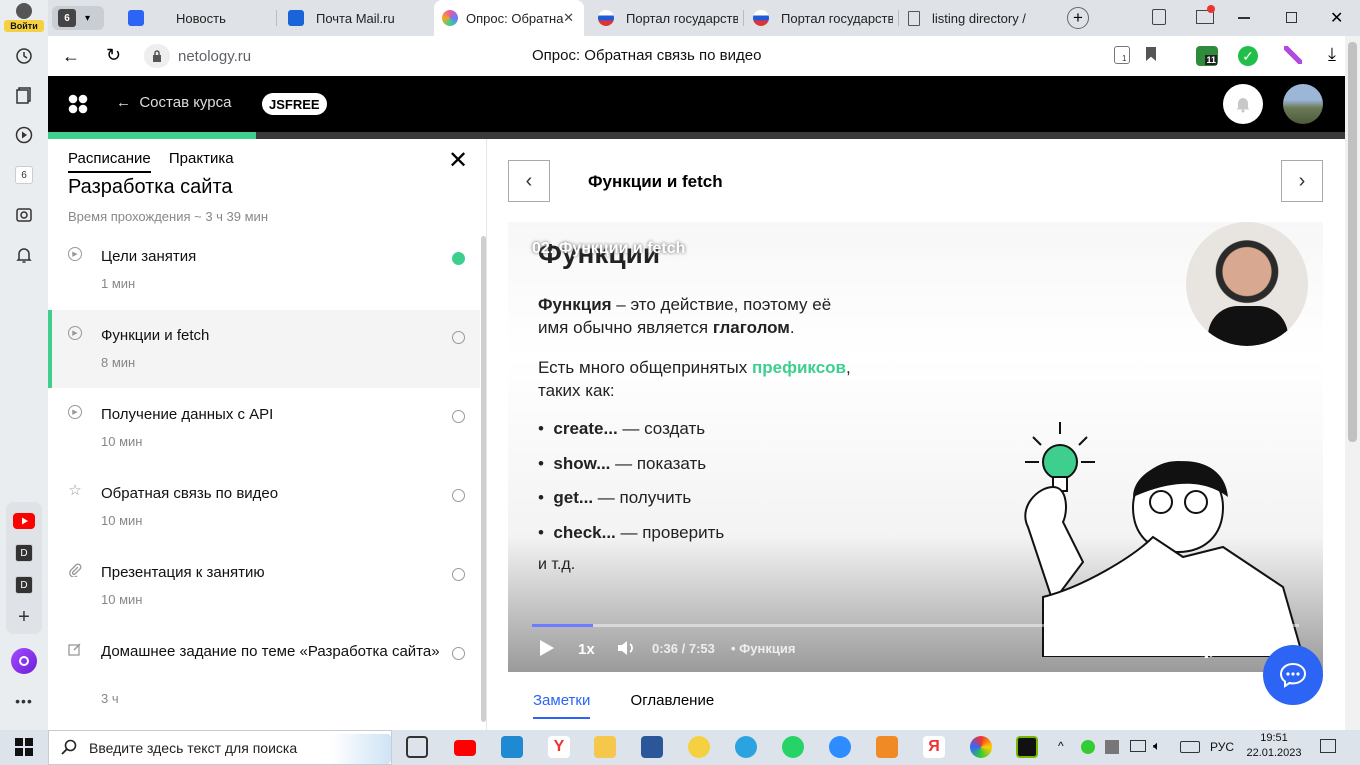  I want to click on list-item: ▶ Получение данных с API 10 мин, so click(264, 428).